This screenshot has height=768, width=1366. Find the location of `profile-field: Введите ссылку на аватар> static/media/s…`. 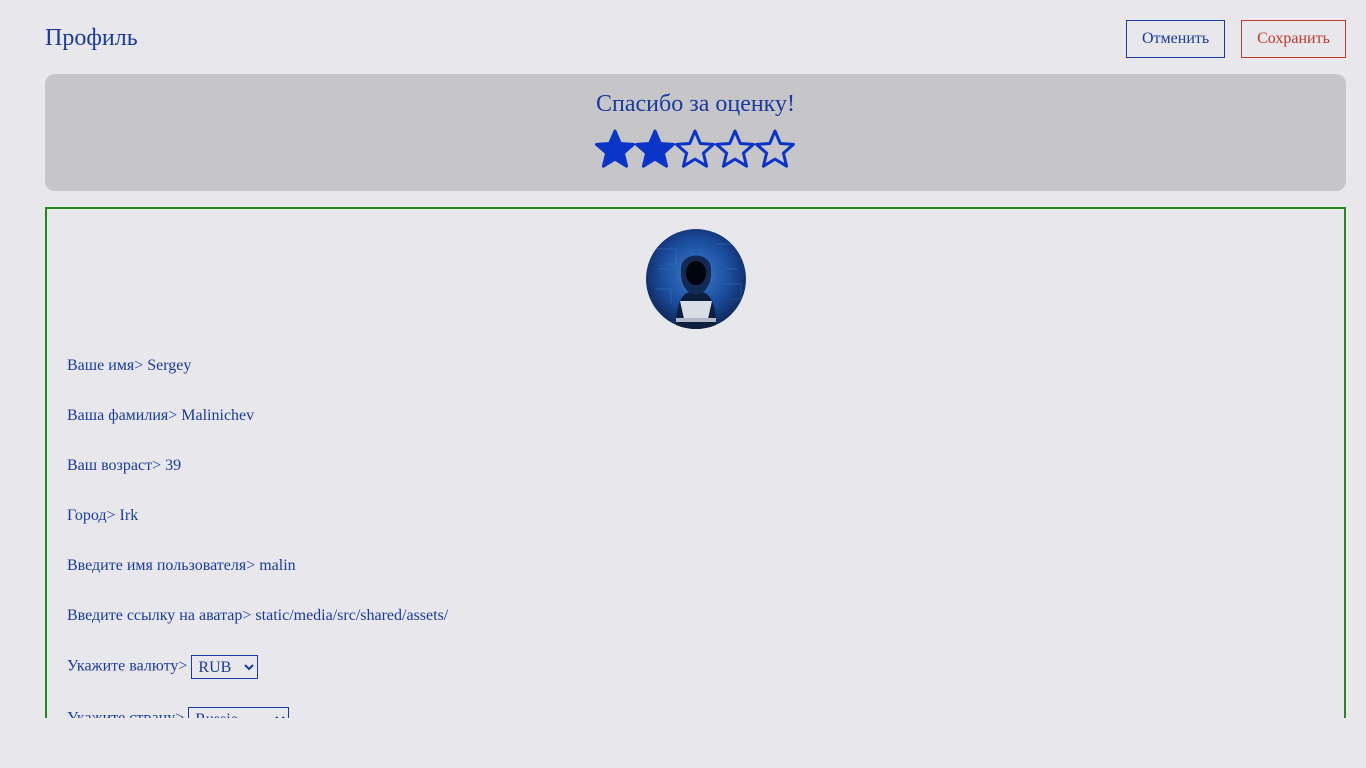

profile-field: Введите ссылку на аватар> static/media/s… is located at coordinates (257, 616).